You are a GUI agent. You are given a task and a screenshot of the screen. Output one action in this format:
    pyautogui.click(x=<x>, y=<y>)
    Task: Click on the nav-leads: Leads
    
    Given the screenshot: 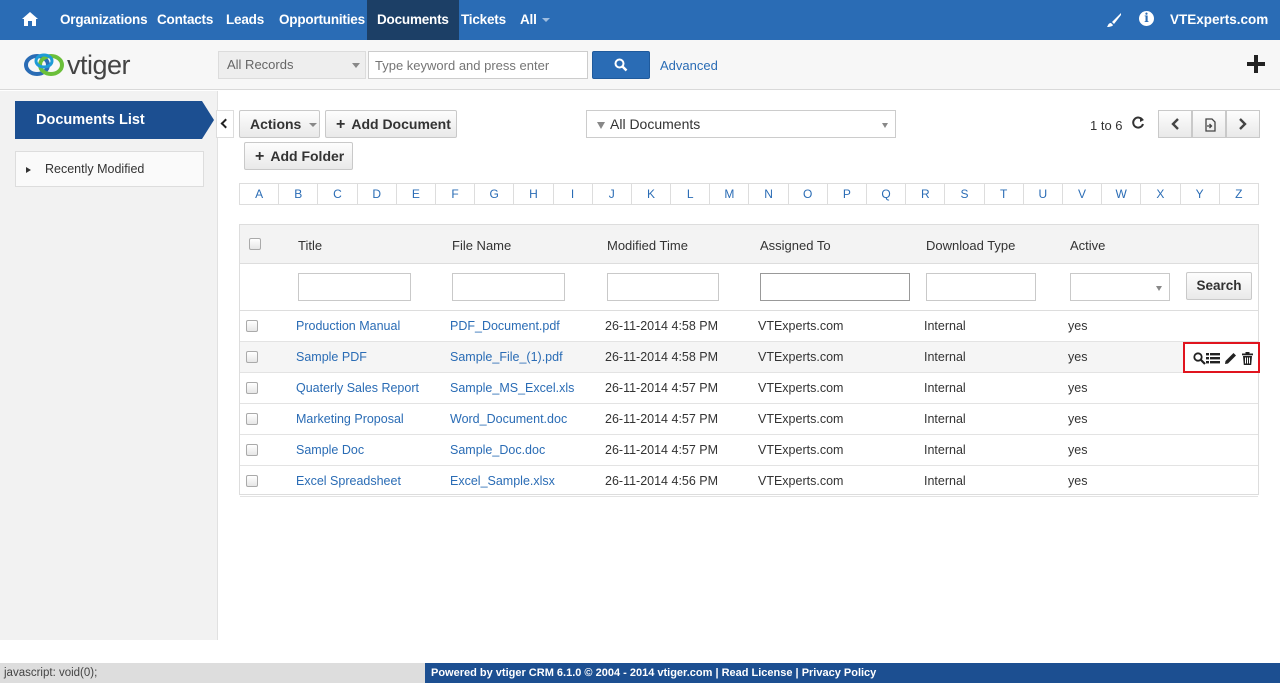 What is the action you would take?
    pyautogui.click(x=245, y=20)
    